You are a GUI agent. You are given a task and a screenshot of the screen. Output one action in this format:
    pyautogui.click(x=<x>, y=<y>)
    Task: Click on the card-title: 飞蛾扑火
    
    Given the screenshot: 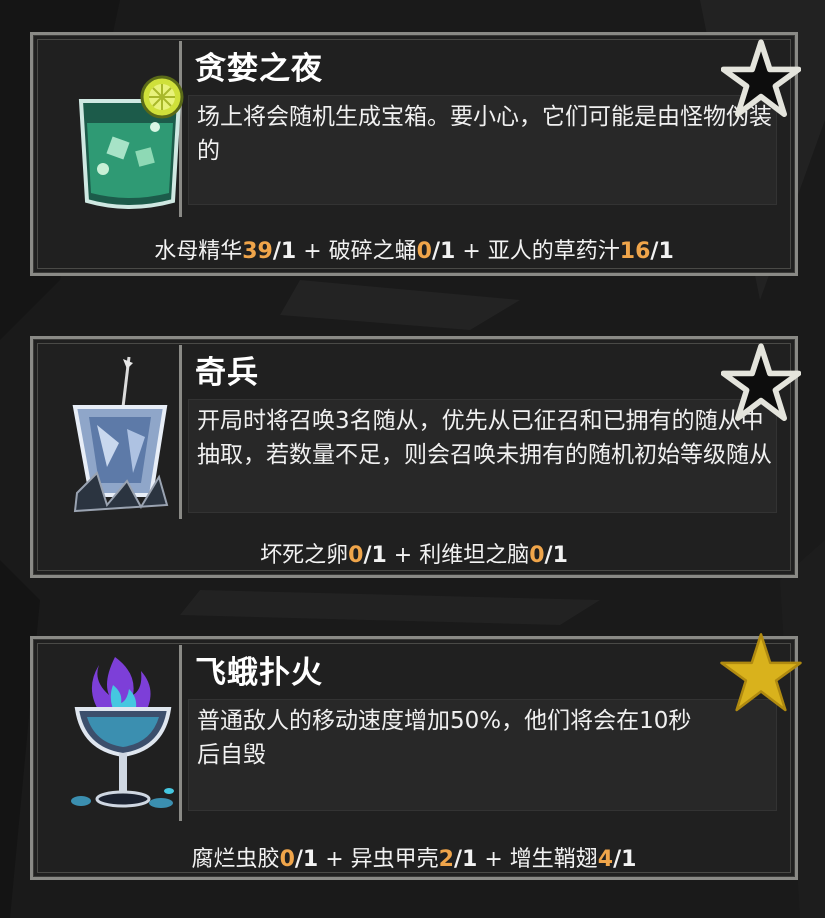 What is the action you would take?
    pyautogui.click(x=259, y=673)
    